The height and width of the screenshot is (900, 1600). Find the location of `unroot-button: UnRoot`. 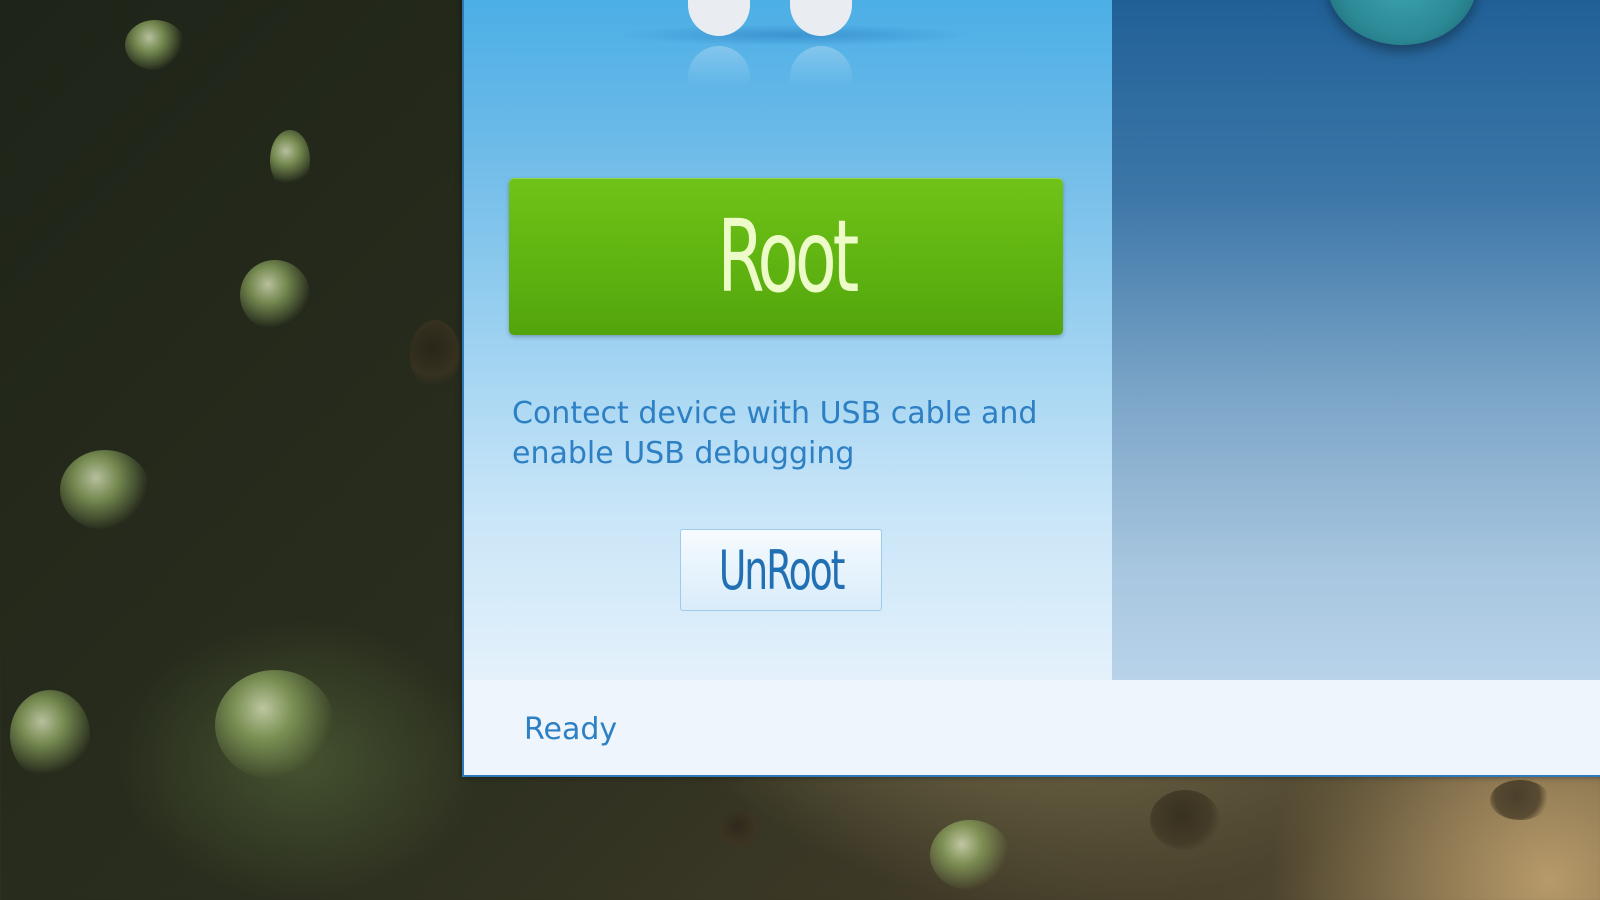

unroot-button: UnRoot is located at coordinates (781, 570).